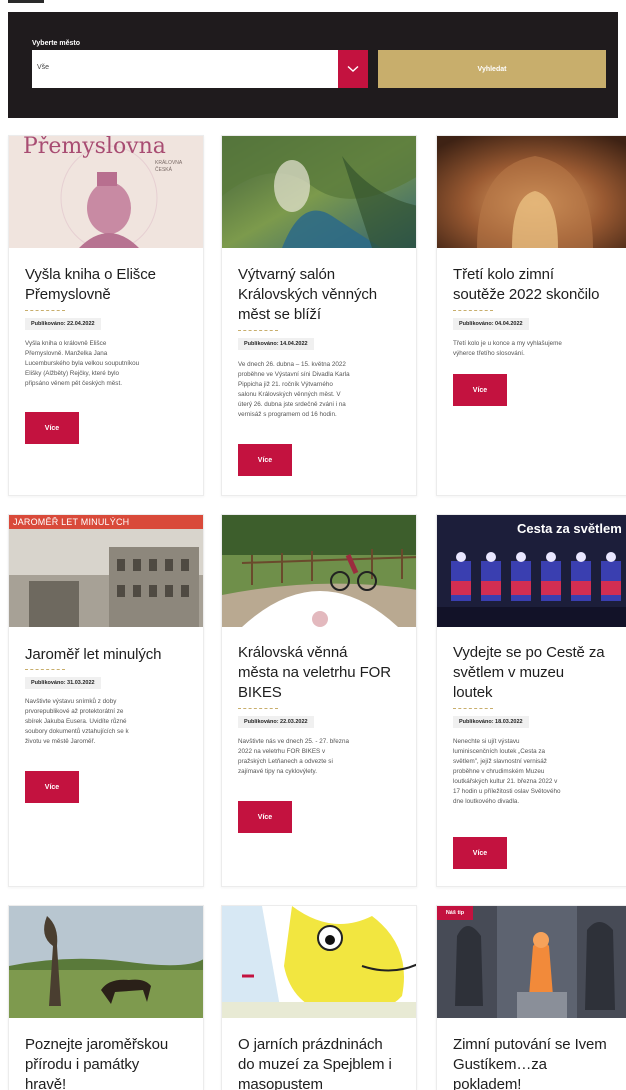 The width and height of the screenshot is (626, 1090). What do you see at coordinates (63, 324) in the screenshot?
I see `publish-date: Publikováno: 22.04.2022` at bounding box center [63, 324].